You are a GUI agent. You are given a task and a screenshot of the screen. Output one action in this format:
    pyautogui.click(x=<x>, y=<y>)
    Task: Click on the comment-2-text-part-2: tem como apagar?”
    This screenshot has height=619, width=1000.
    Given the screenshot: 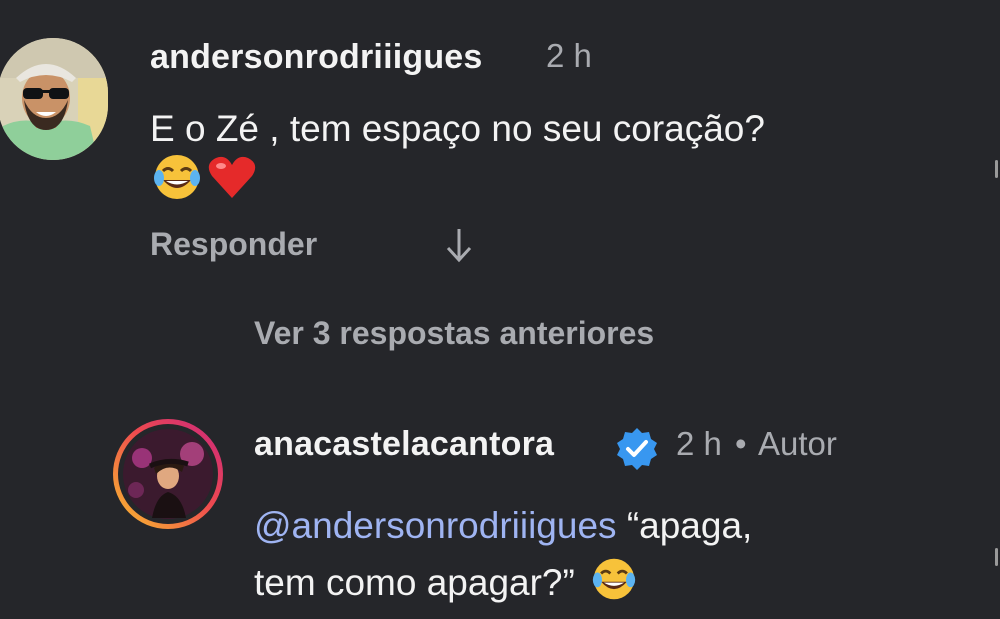 What is the action you would take?
    pyautogui.click(x=414, y=582)
    